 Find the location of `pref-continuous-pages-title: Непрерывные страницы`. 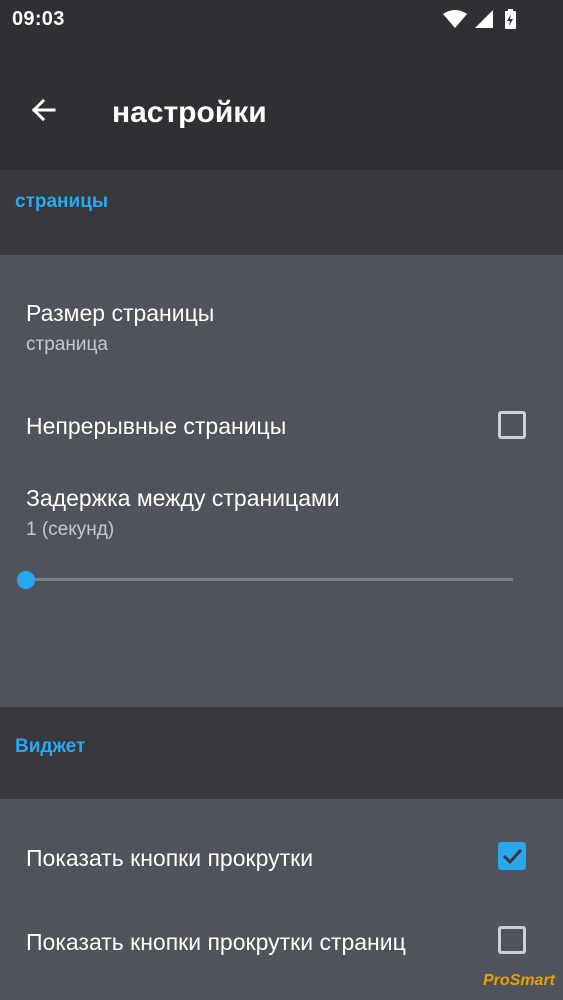

pref-continuous-pages-title: Непрерывные страницы is located at coordinates (156, 426).